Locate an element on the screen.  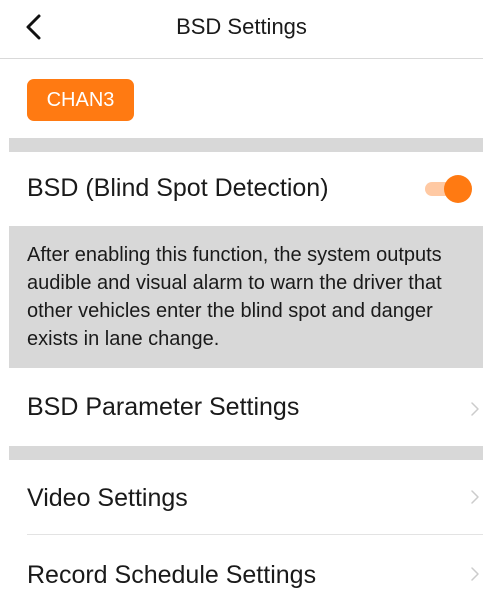
page-title: BSD Settings is located at coordinates (241, 26).